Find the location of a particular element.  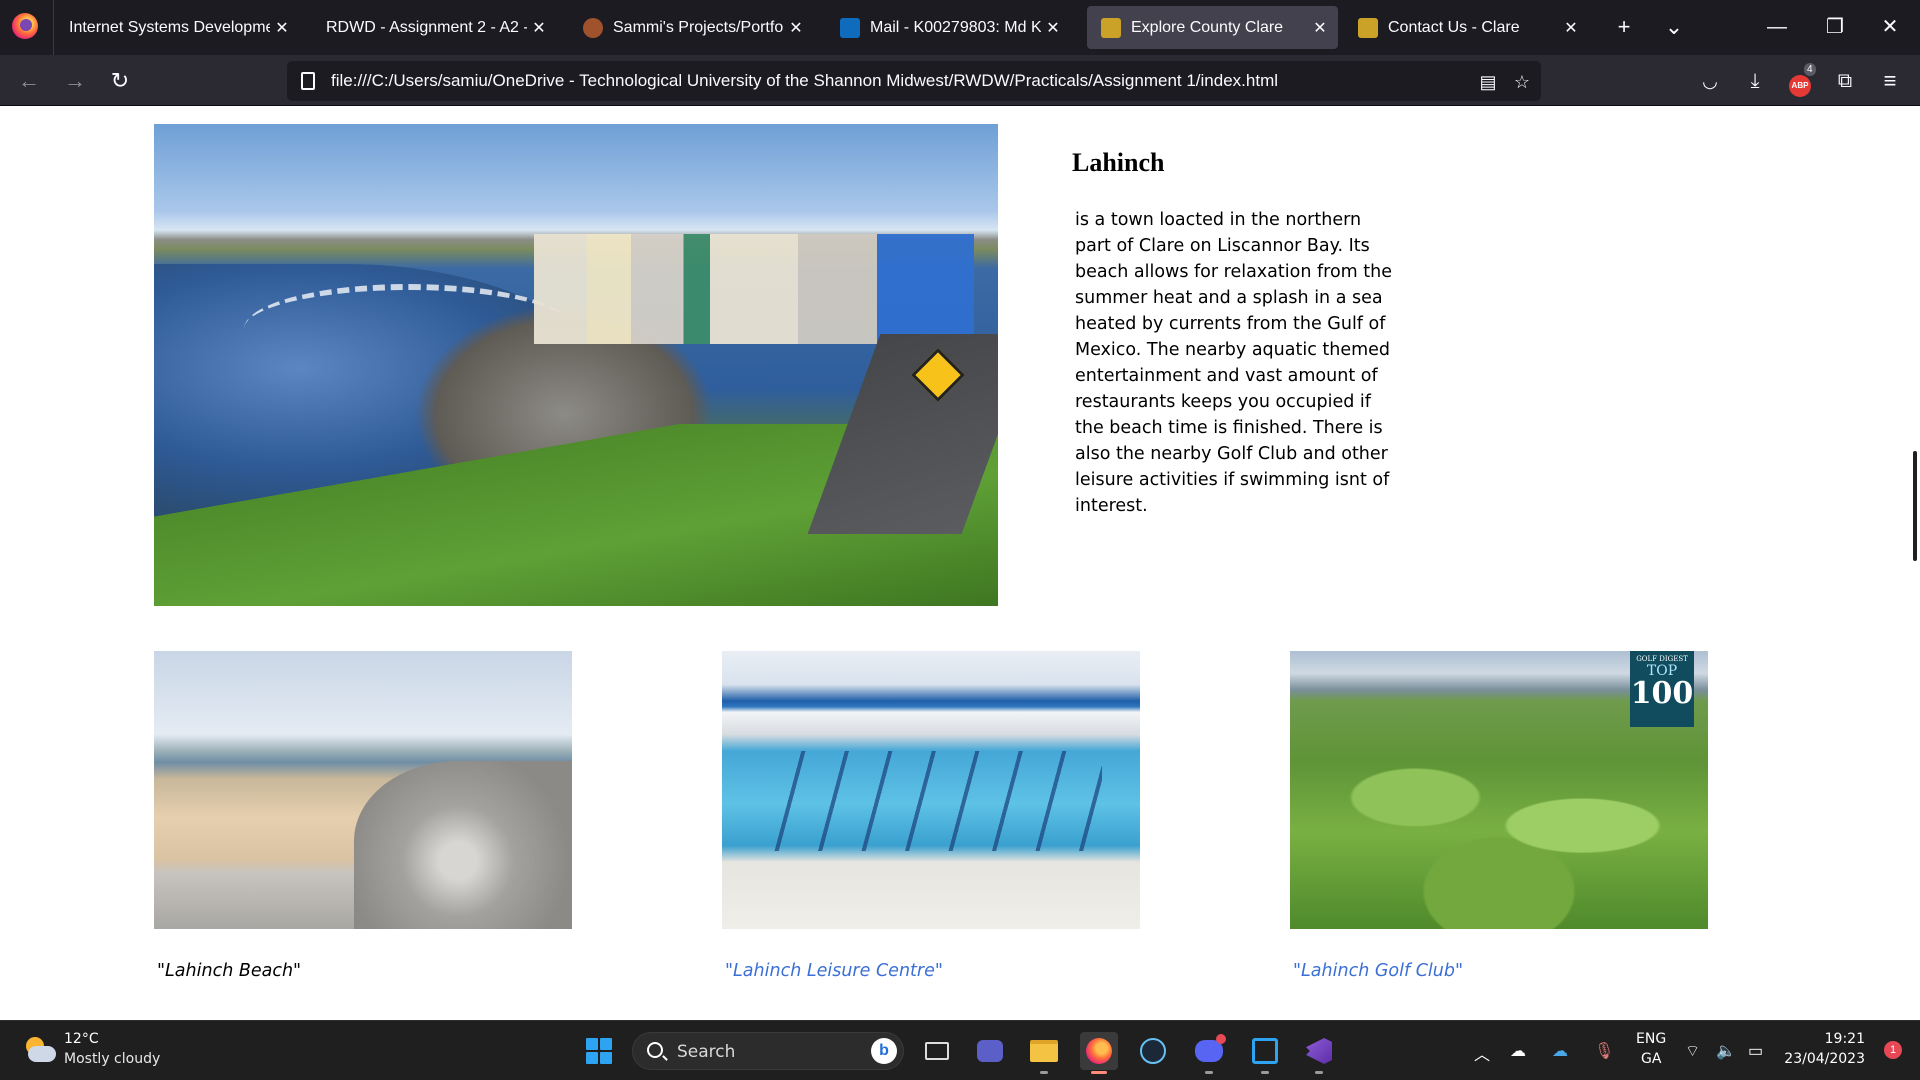

language-indicator: ENG is located at coordinates (1651, 1039).